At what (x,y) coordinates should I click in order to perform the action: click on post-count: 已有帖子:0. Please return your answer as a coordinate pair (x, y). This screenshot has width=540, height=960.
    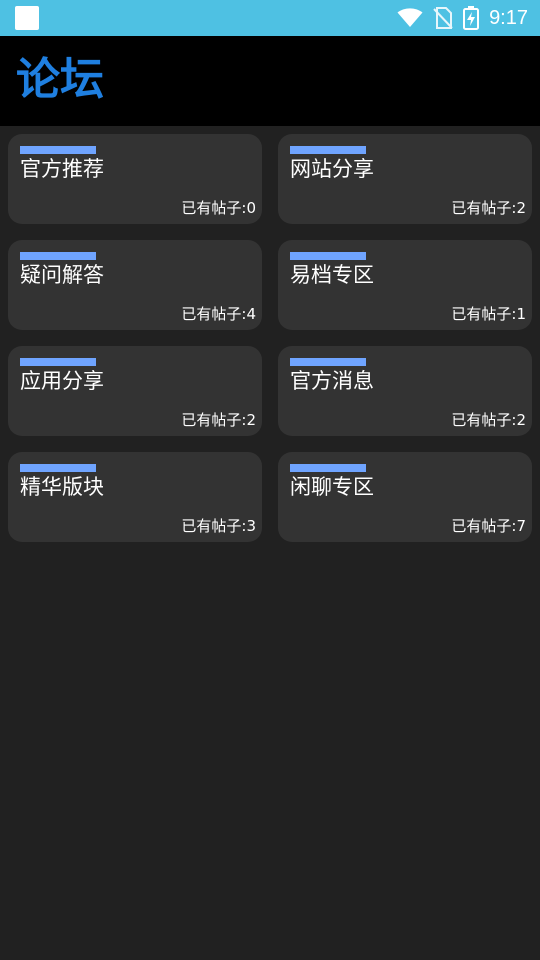
    Looking at the image, I should click on (218, 208).